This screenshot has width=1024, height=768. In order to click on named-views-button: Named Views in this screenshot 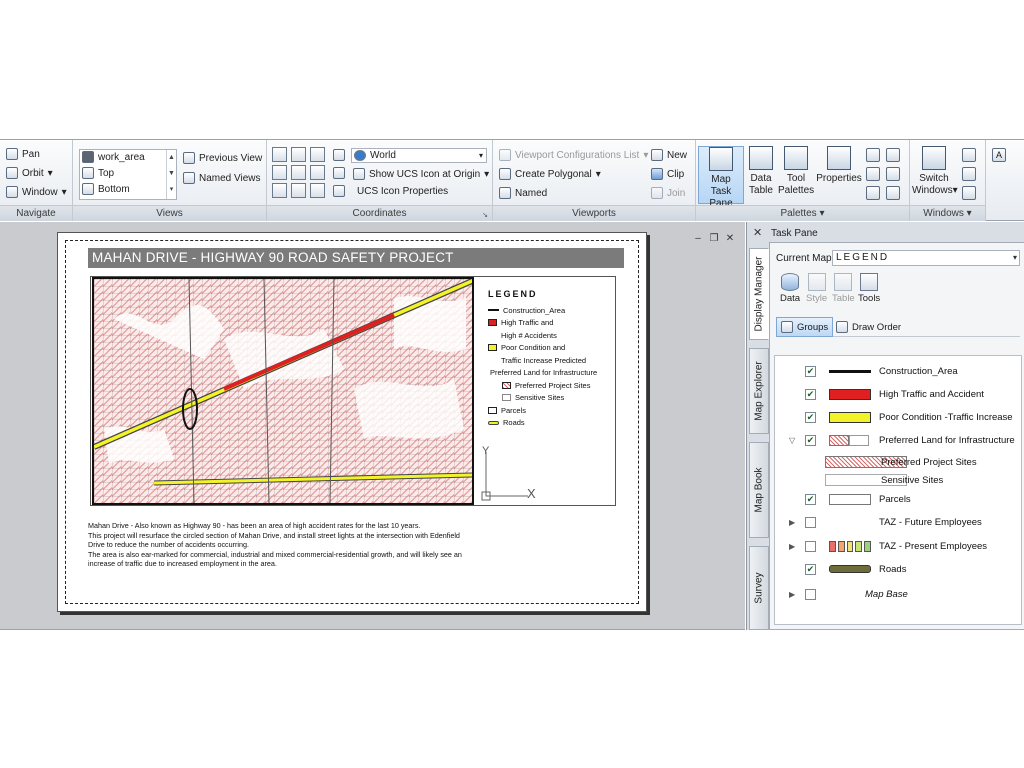, I will do `click(222, 178)`.